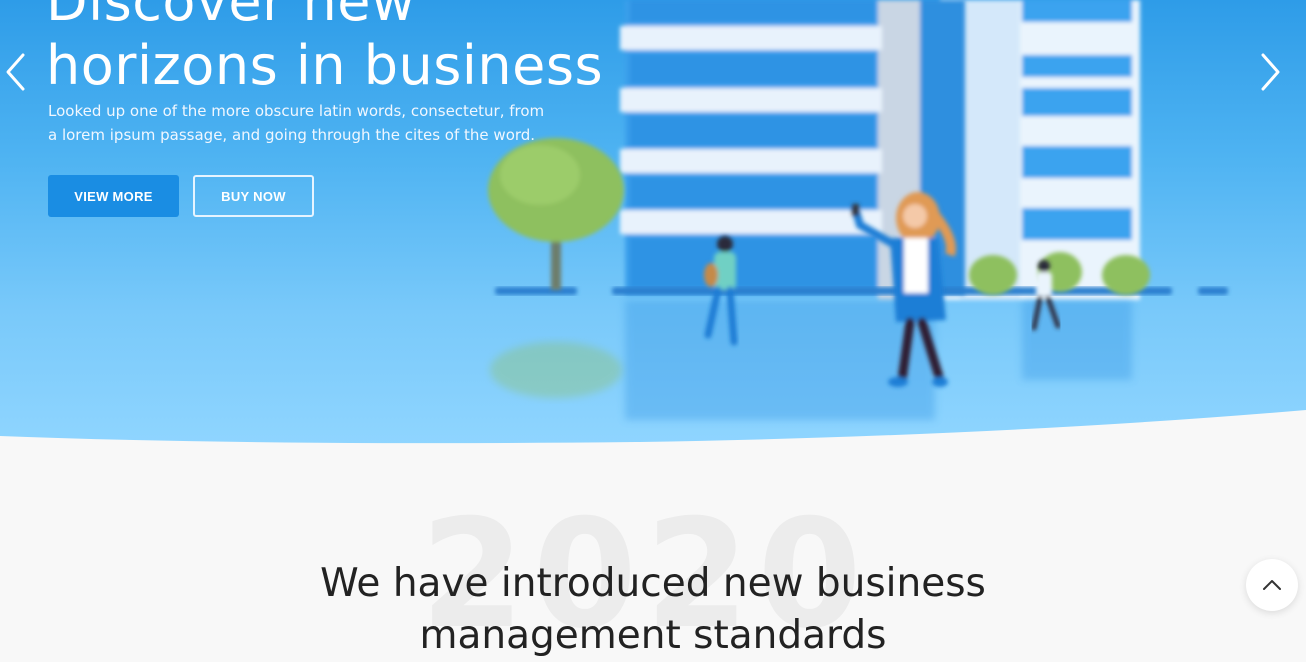 The width and height of the screenshot is (1306, 662). I want to click on chevron-right-icon, so click(1270, 72).